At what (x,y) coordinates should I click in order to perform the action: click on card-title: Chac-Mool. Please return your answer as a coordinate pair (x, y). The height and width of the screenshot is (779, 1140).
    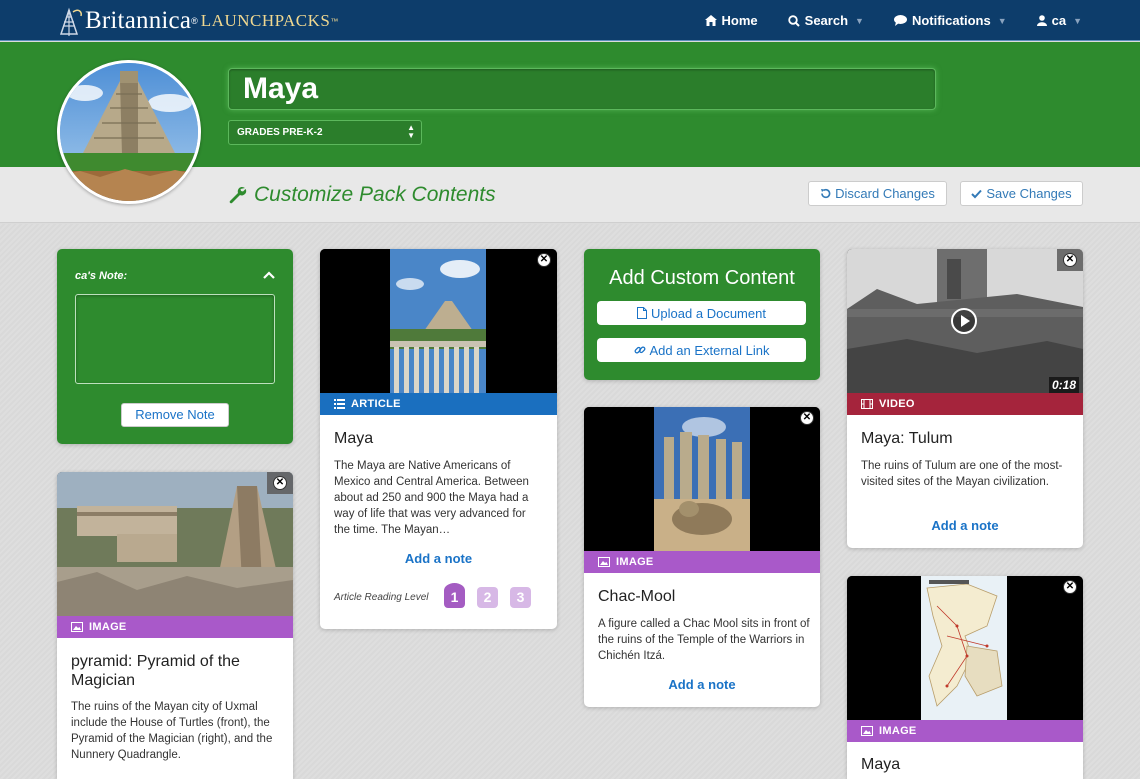
    Looking at the image, I should click on (637, 596).